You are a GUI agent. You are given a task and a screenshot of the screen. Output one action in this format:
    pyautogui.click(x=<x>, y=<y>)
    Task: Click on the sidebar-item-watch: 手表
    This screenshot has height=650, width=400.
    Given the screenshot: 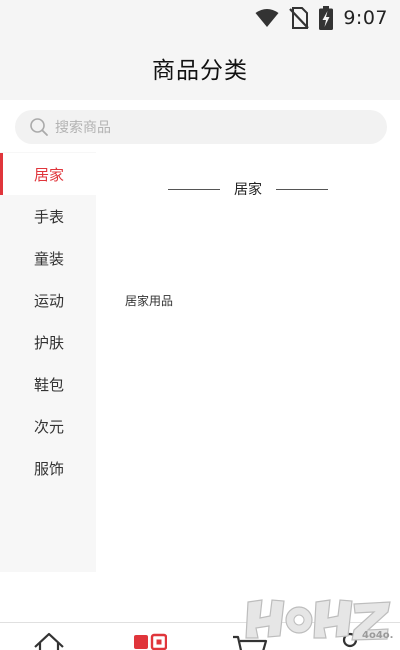 What is the action you would take?
    pyautogui.click(x=48, y=216)
    